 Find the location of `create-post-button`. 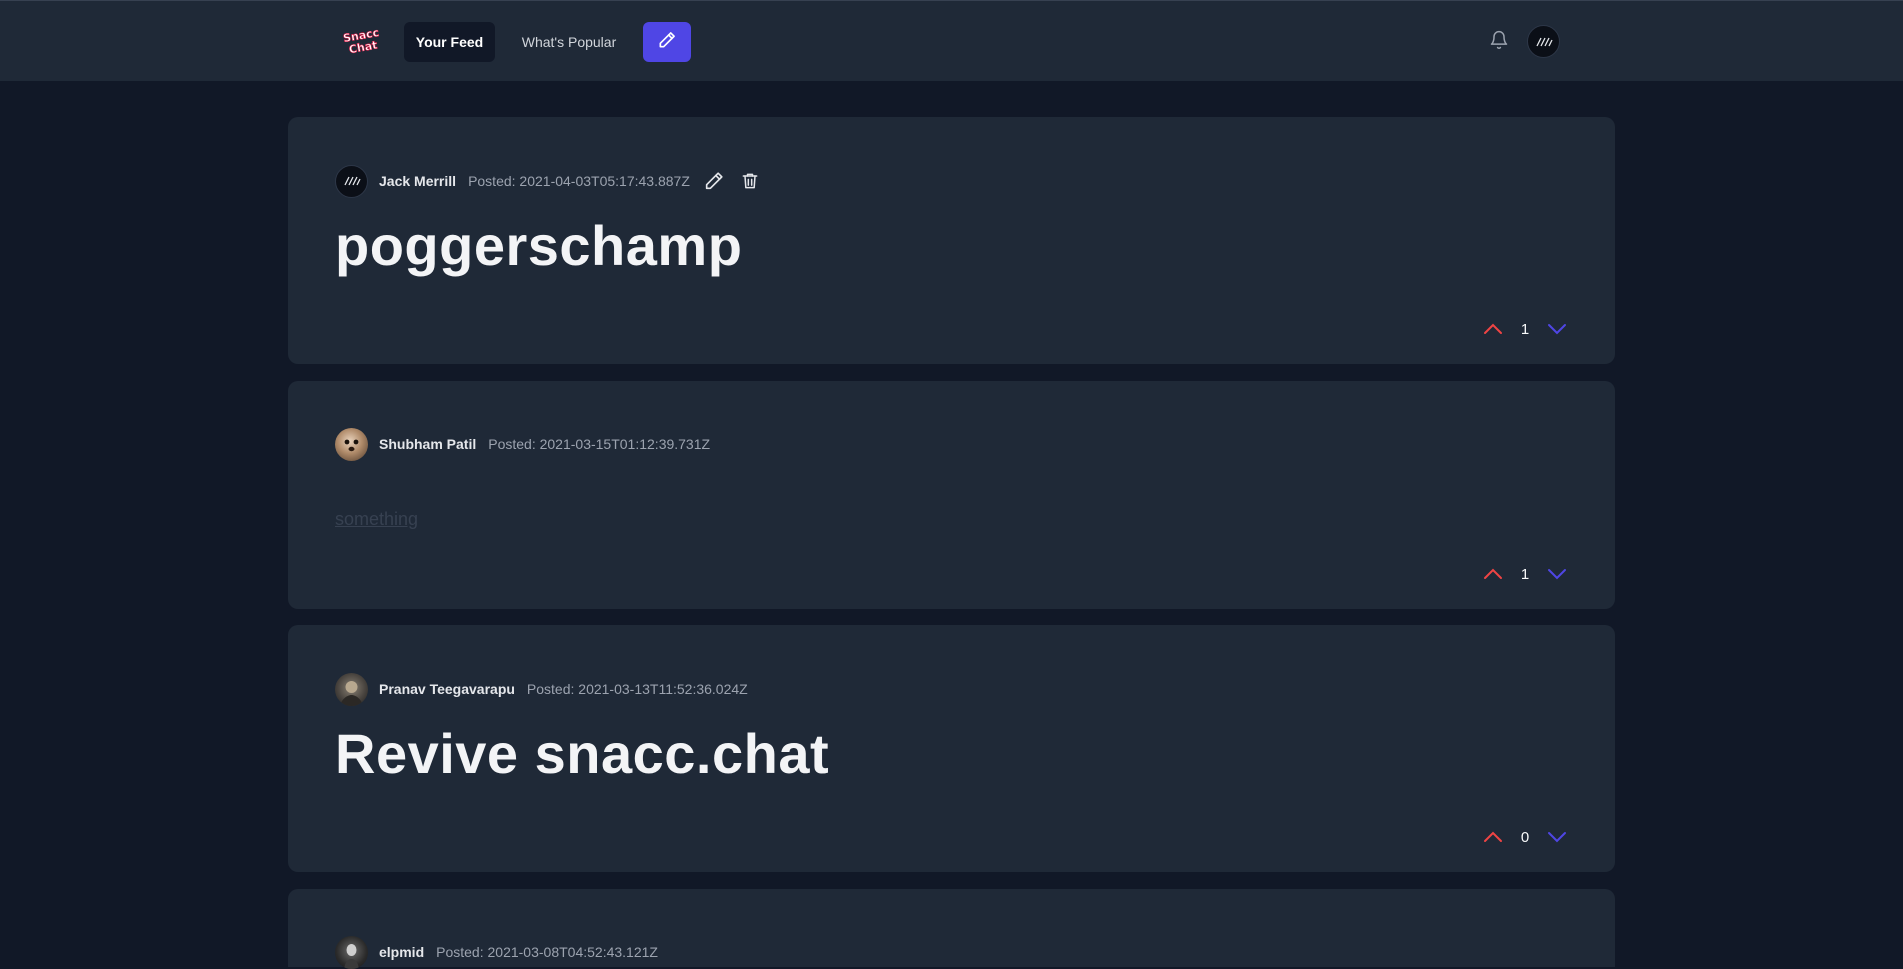

create-post-button is located at coordinates (667, 42).